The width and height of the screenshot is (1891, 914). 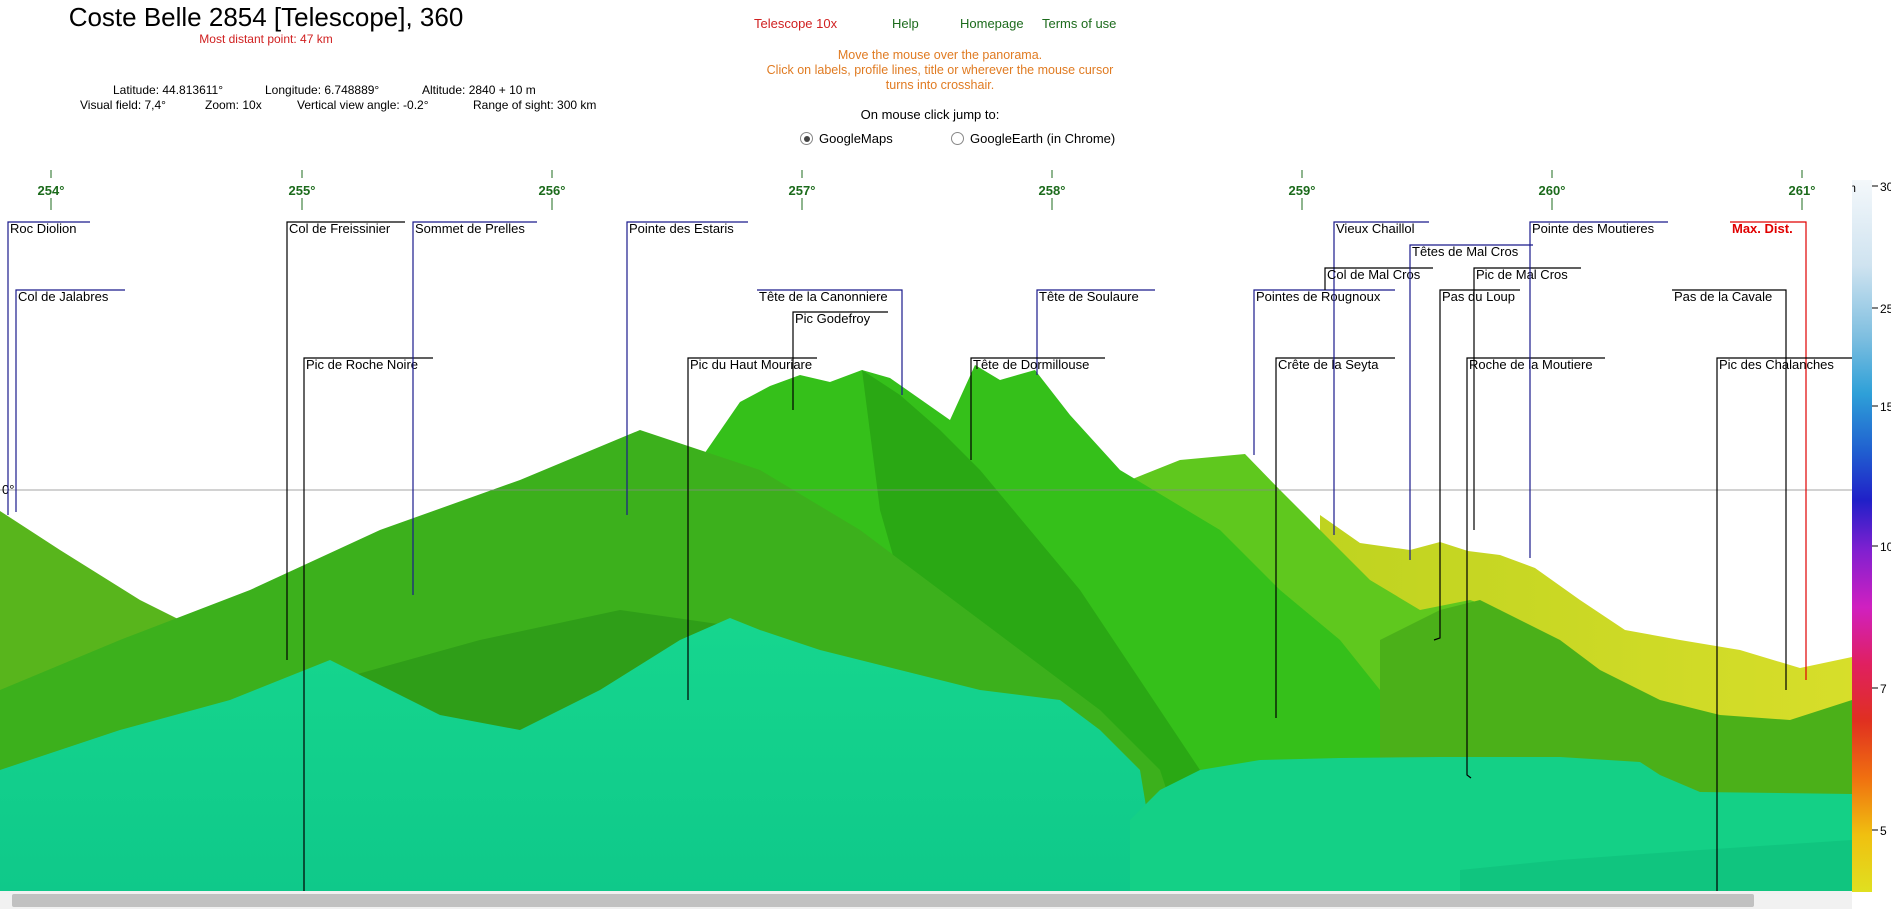 What do you see at coordinates (957, 138) in the screenshot?
I see `radio-unselected-icon` at bounding box center [957, 138].